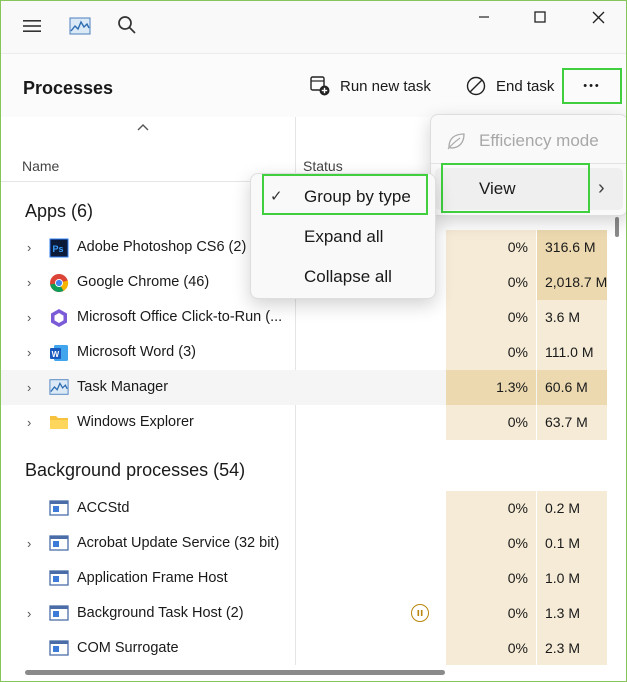 The height and width of the screenshot is (682, 627). I want to click on memory-cell: 2,018.7 M, so click(572, 282).